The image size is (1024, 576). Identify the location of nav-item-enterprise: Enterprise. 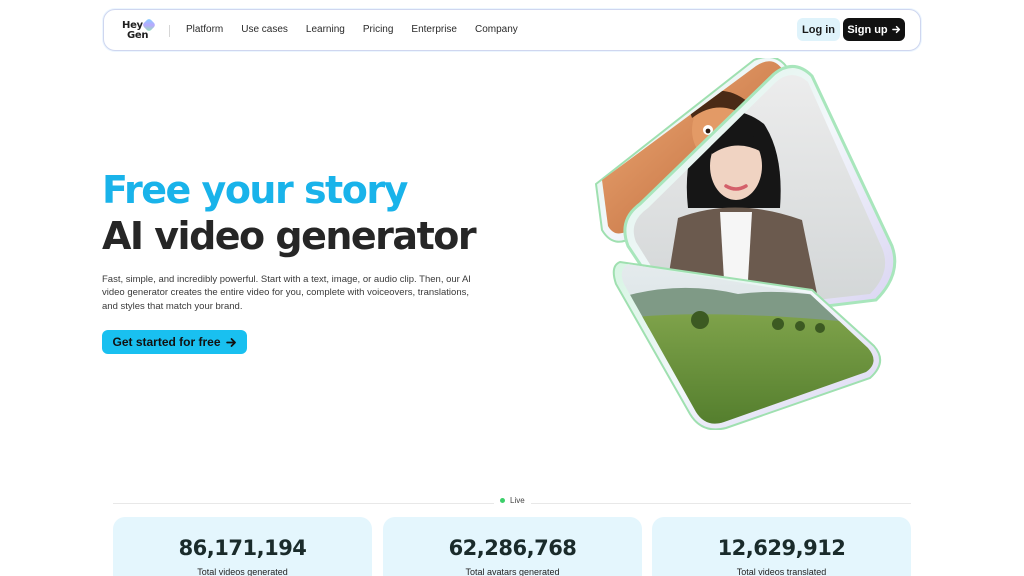
(434, 30).